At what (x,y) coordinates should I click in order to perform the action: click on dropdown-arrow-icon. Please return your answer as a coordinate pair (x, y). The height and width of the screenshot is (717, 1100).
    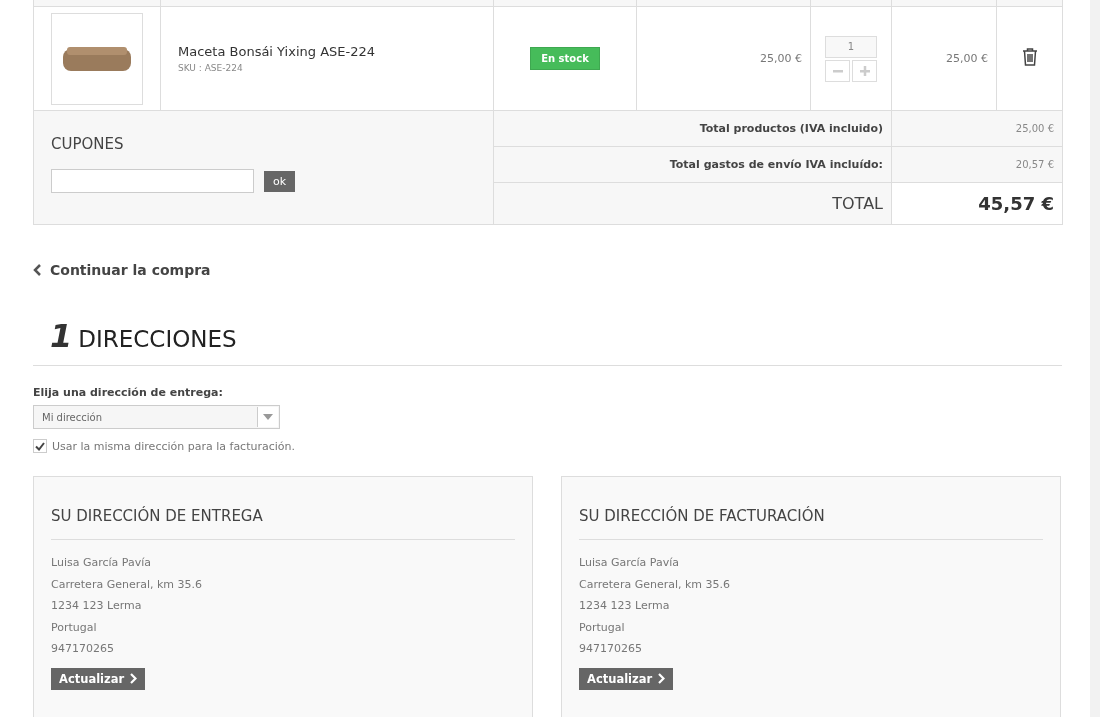
    Looking at the image, I should click on (268, 417).